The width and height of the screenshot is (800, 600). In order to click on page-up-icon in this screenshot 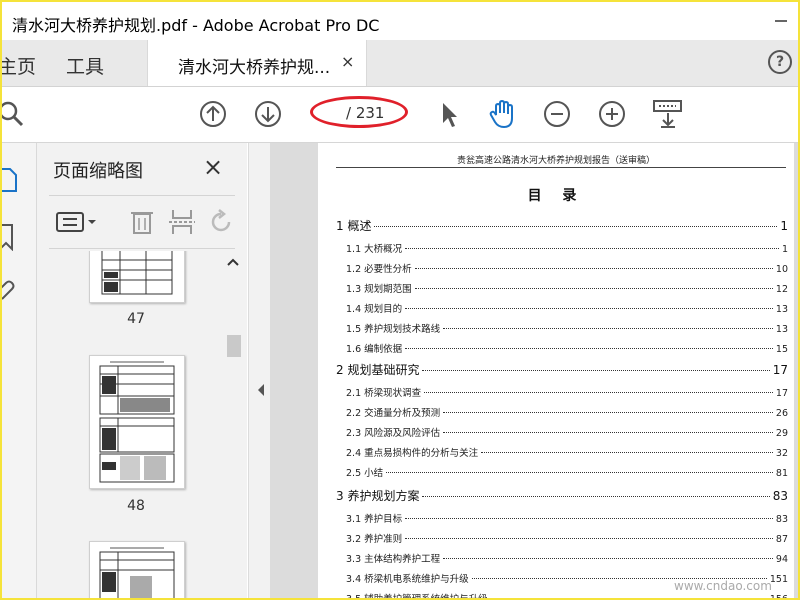, I will do `click(213, 114)`.